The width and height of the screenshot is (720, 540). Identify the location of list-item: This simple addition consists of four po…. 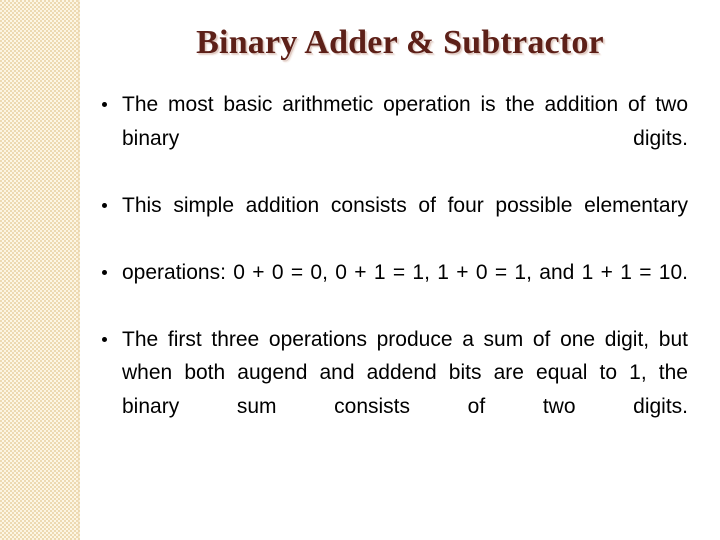
(393, 222).